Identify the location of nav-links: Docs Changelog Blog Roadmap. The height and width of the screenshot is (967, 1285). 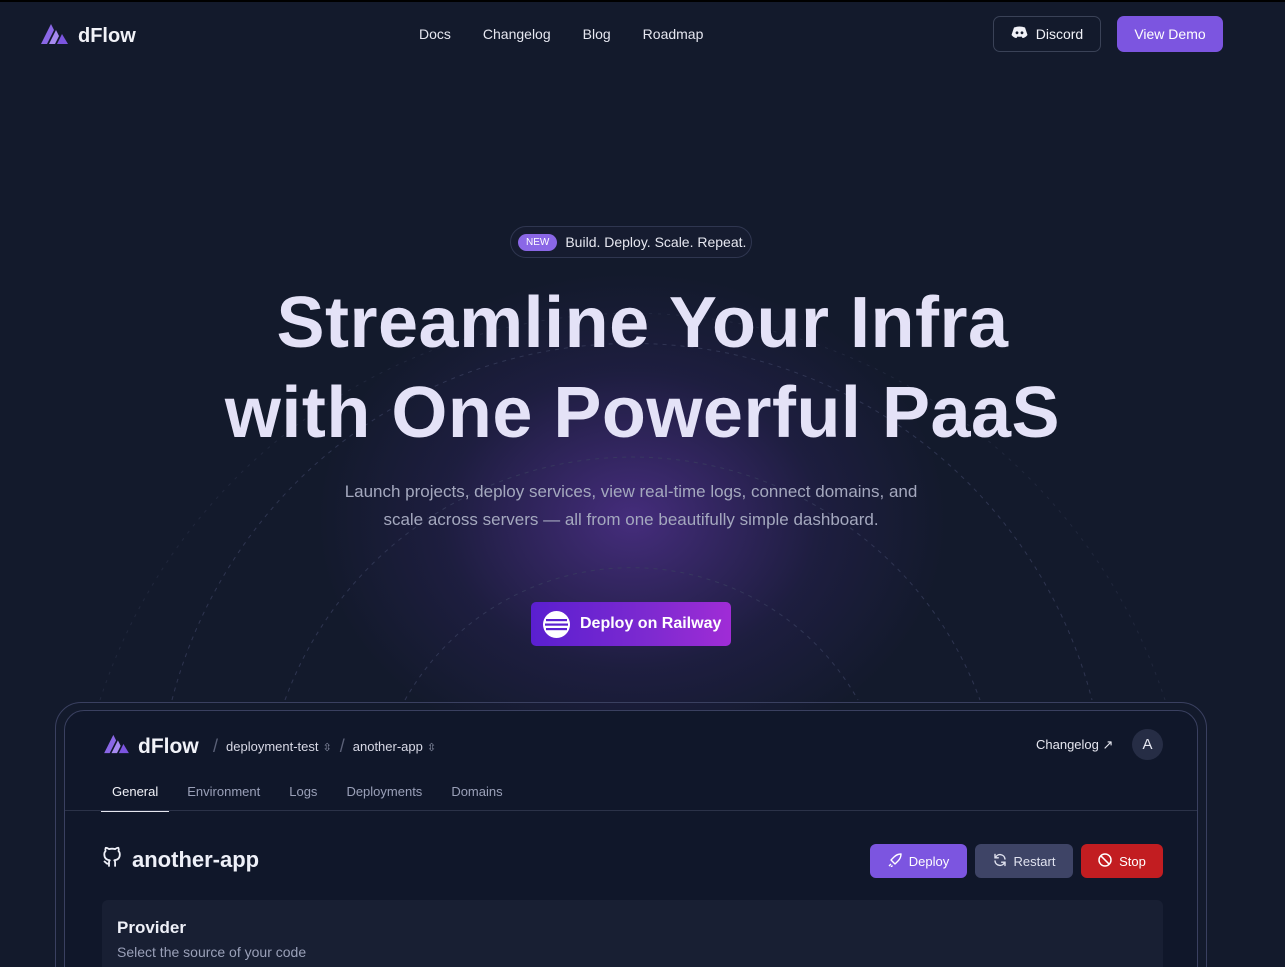
(561, 34).